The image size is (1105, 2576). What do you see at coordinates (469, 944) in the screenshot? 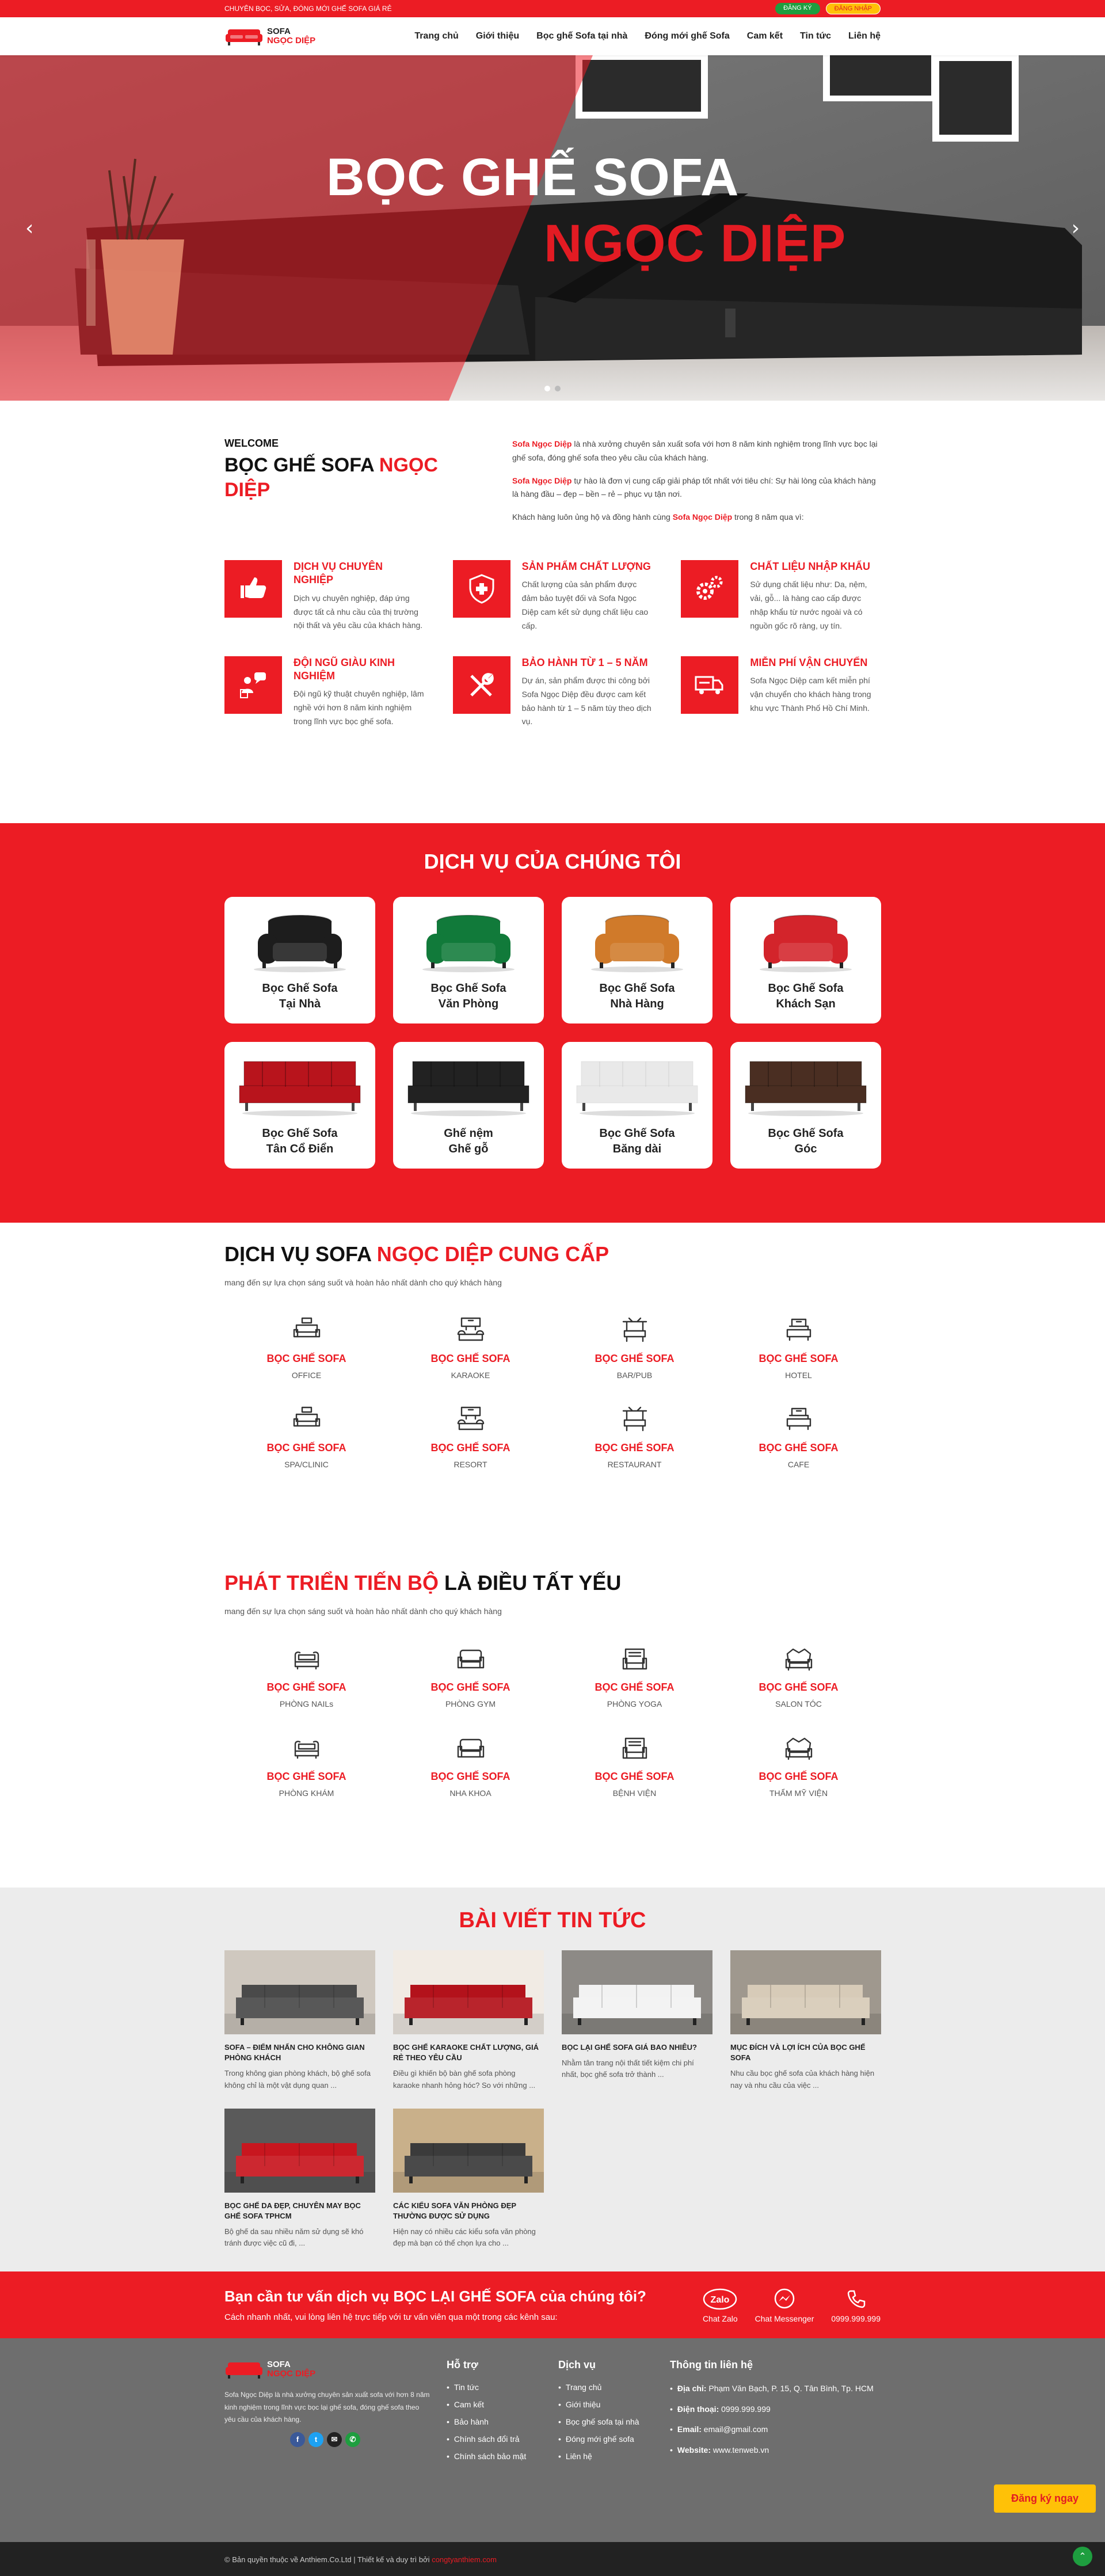
I see `armchair-image` at bounding box center [469, 944].